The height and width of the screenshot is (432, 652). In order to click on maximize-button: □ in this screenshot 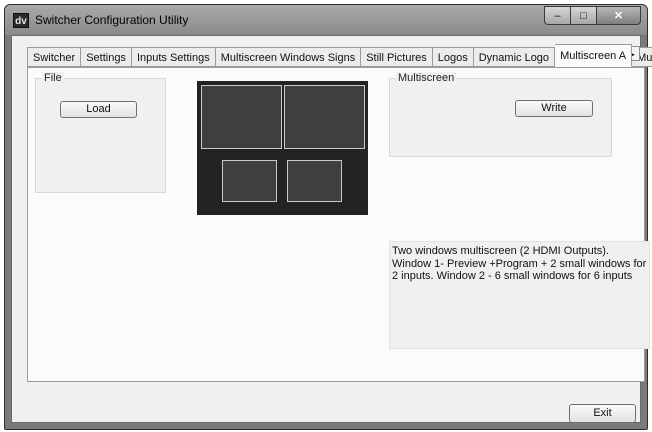, I will do `click(584, 15)`.